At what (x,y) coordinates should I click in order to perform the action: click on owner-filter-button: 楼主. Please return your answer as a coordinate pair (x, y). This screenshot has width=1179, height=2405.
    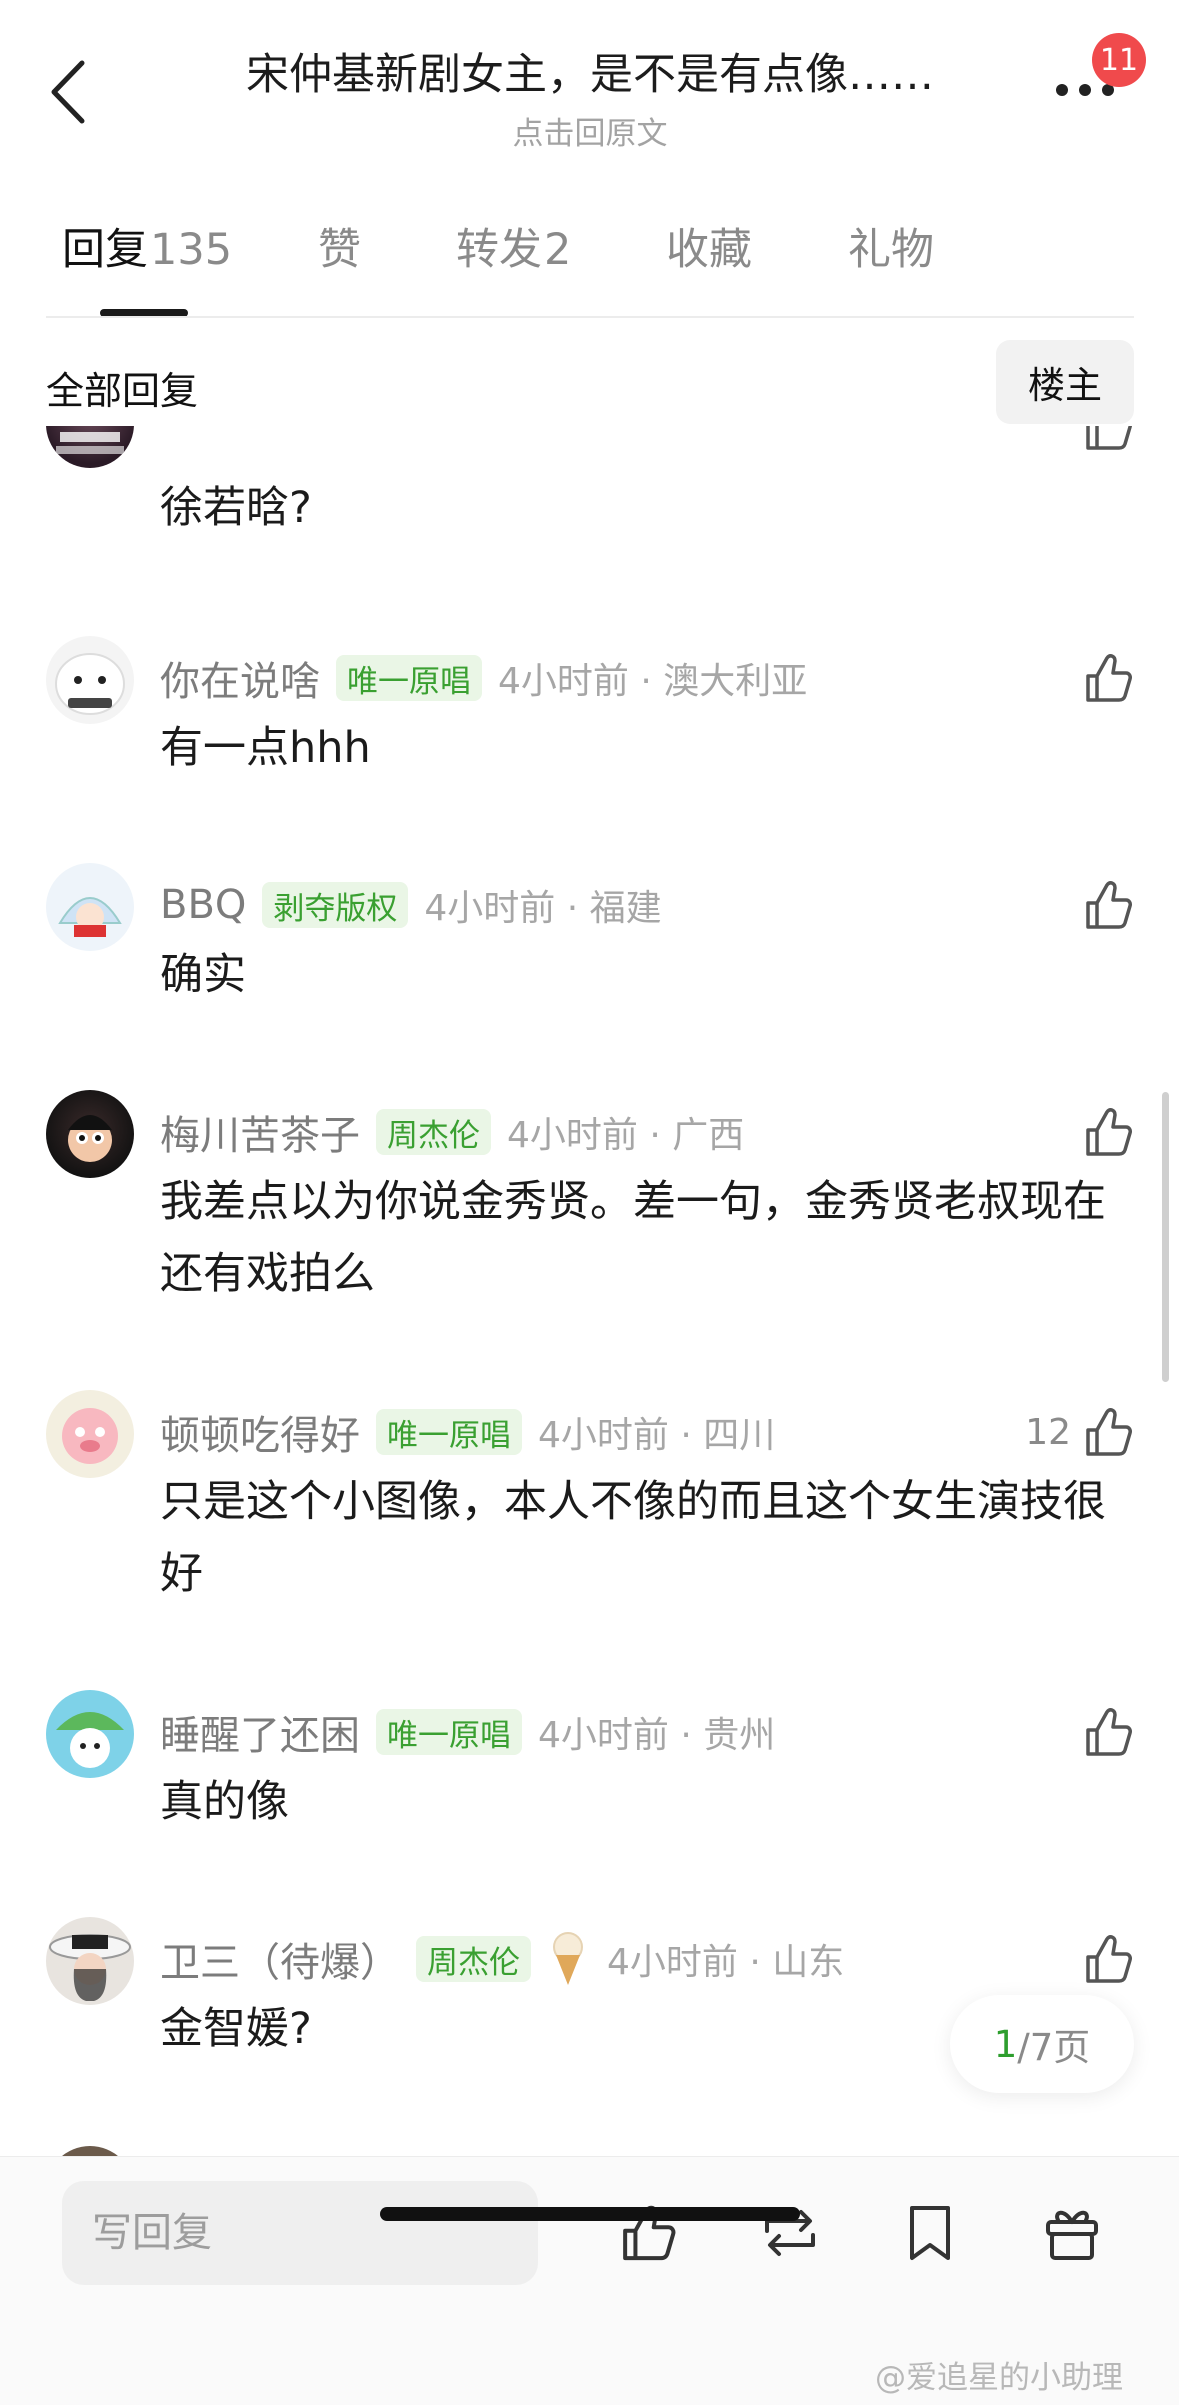
    Looking at the image, I should click on (1065, 382).